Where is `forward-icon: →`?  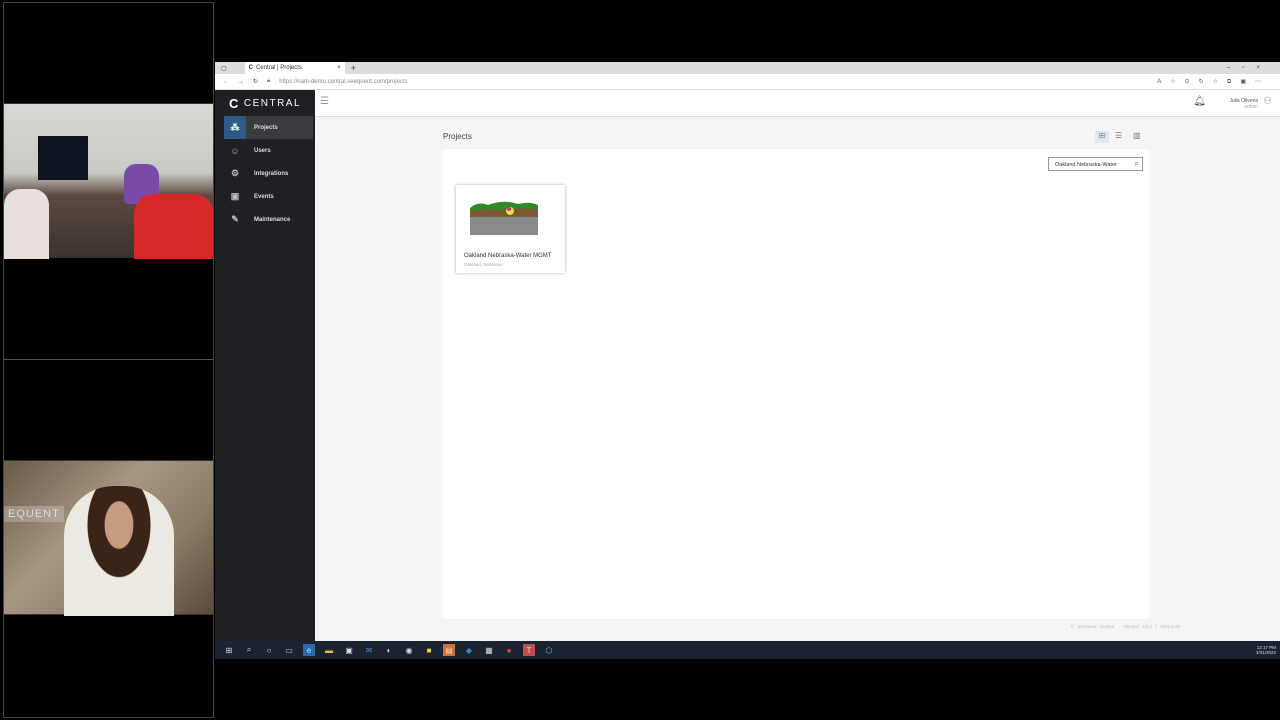 forward-icon: → is located at coordinates (241, 82).